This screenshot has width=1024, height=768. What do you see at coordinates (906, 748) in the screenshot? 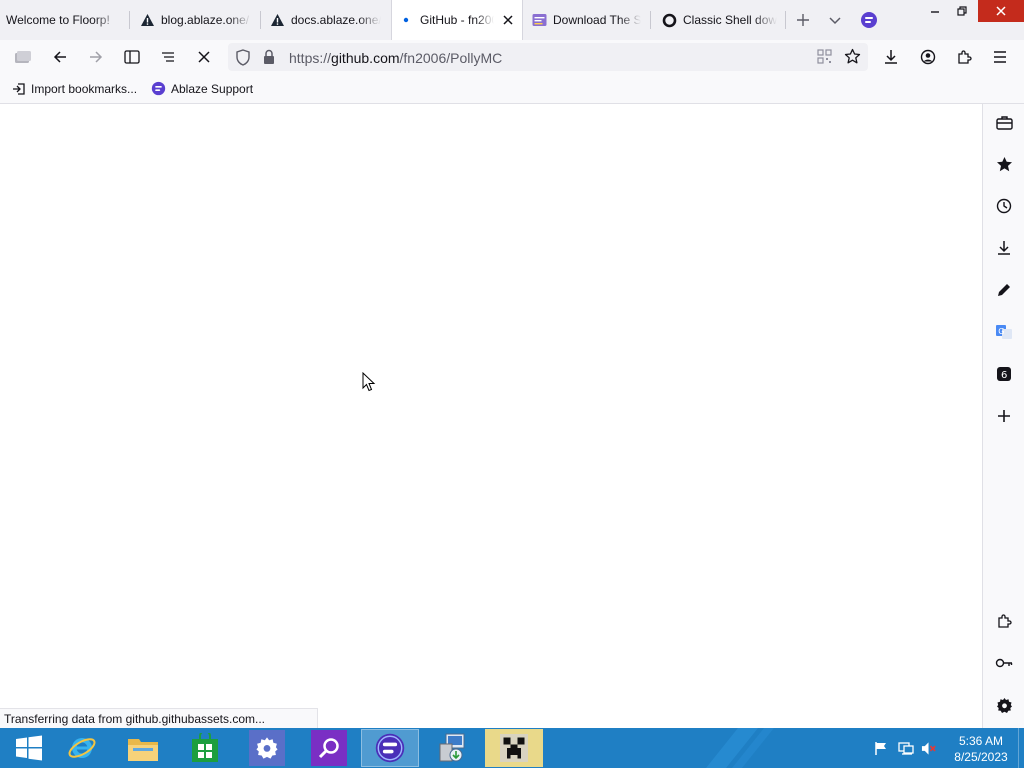
I see `network-icon` at bounding box center [906, 748].